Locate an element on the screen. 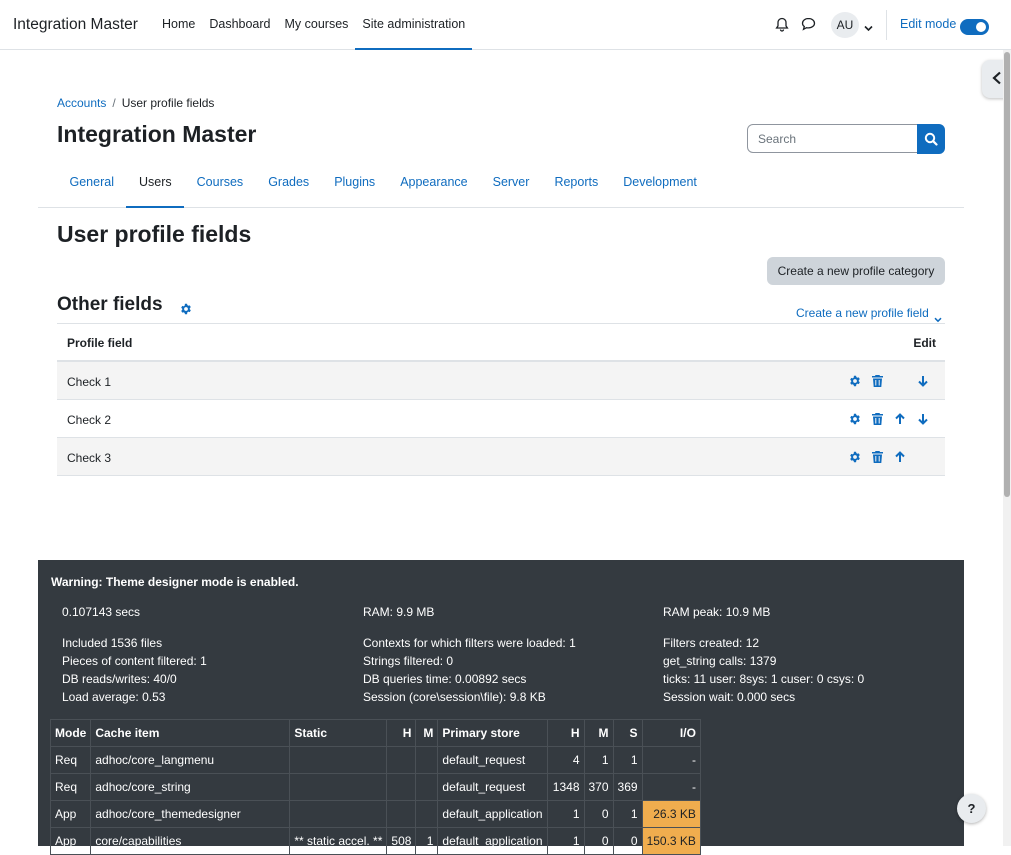 The image size is (1011, 855). section-heading: Other fields is located at coordinates (110, 304).